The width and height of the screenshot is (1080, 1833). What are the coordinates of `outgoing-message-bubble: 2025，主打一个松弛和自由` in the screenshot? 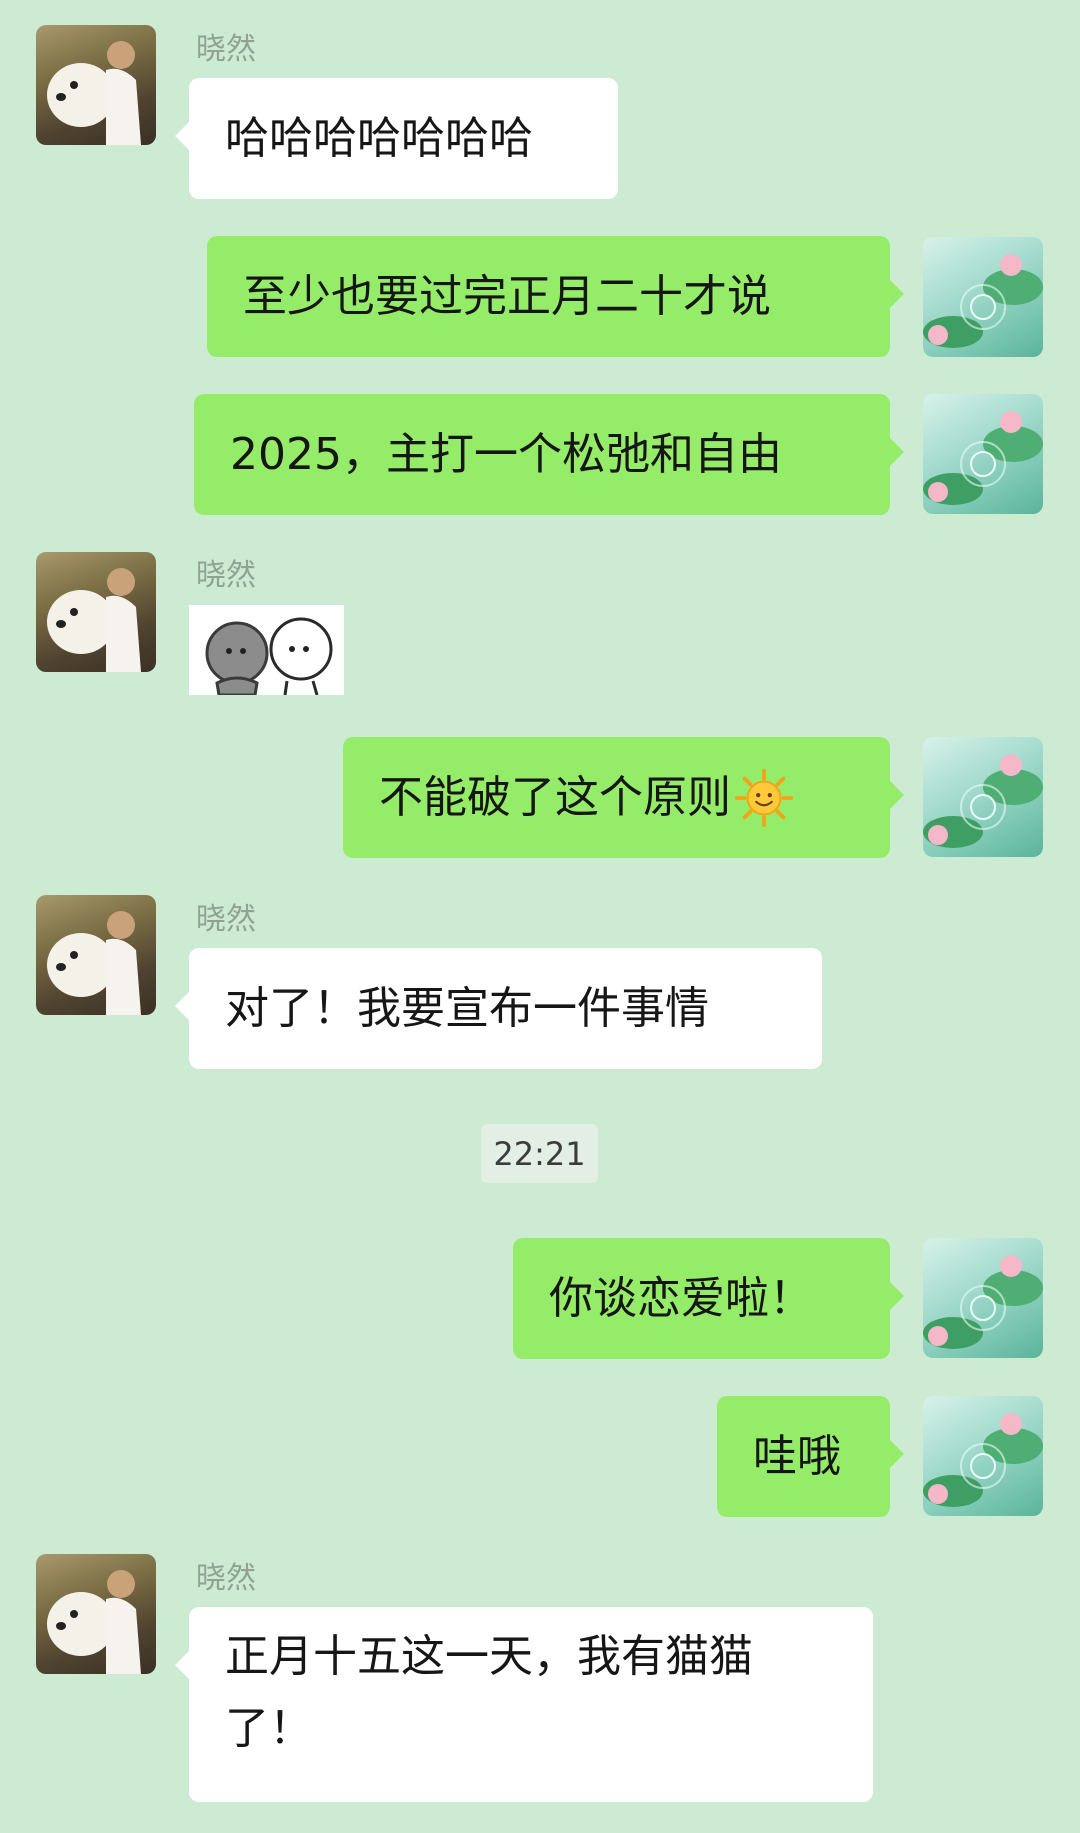 It's located at (549, 454).